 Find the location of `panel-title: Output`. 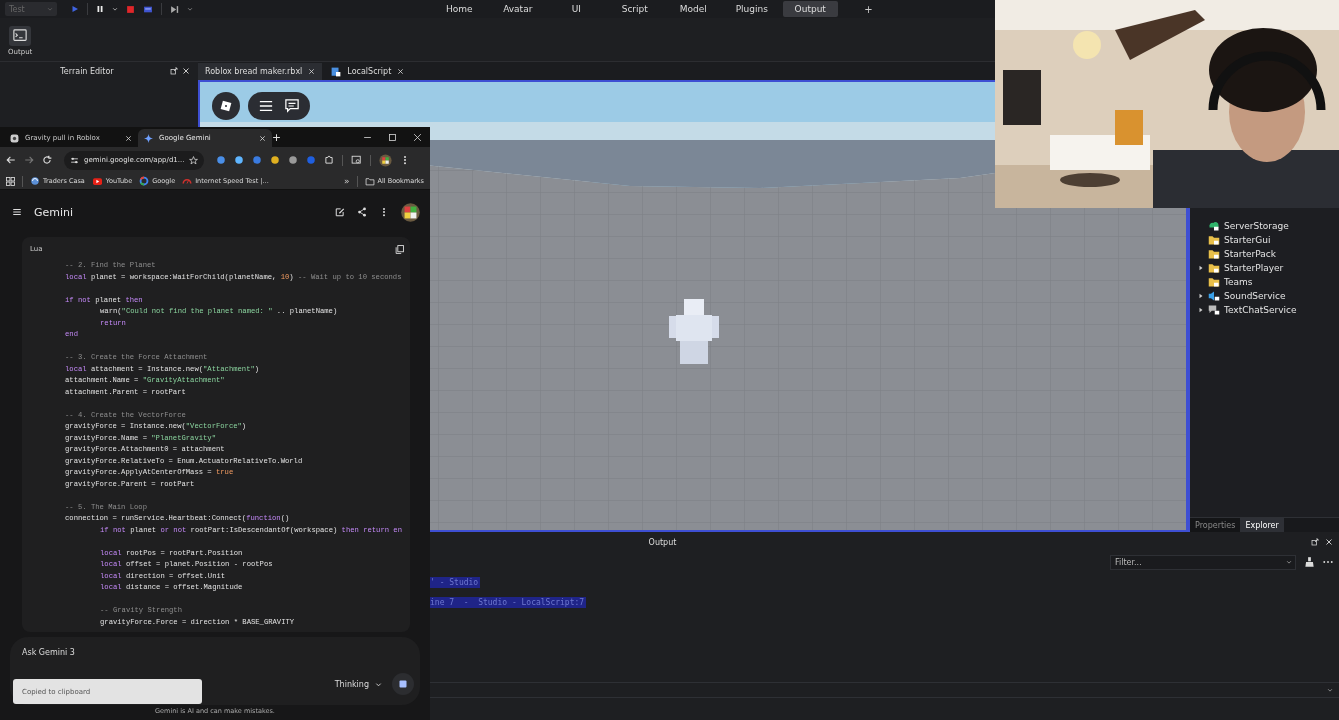

panel-title: Output is located at coordinates (662, 542).